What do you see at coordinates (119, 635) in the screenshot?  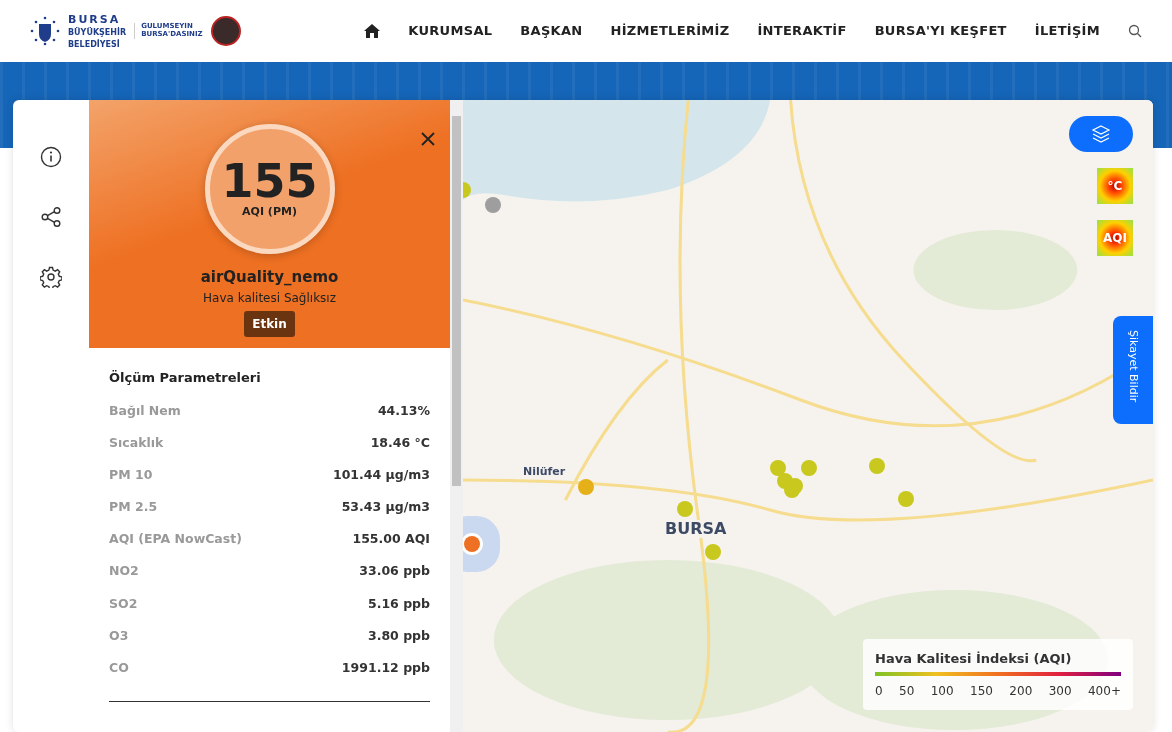 I see `parameter-name: O3` at bounding box center [119, 635].